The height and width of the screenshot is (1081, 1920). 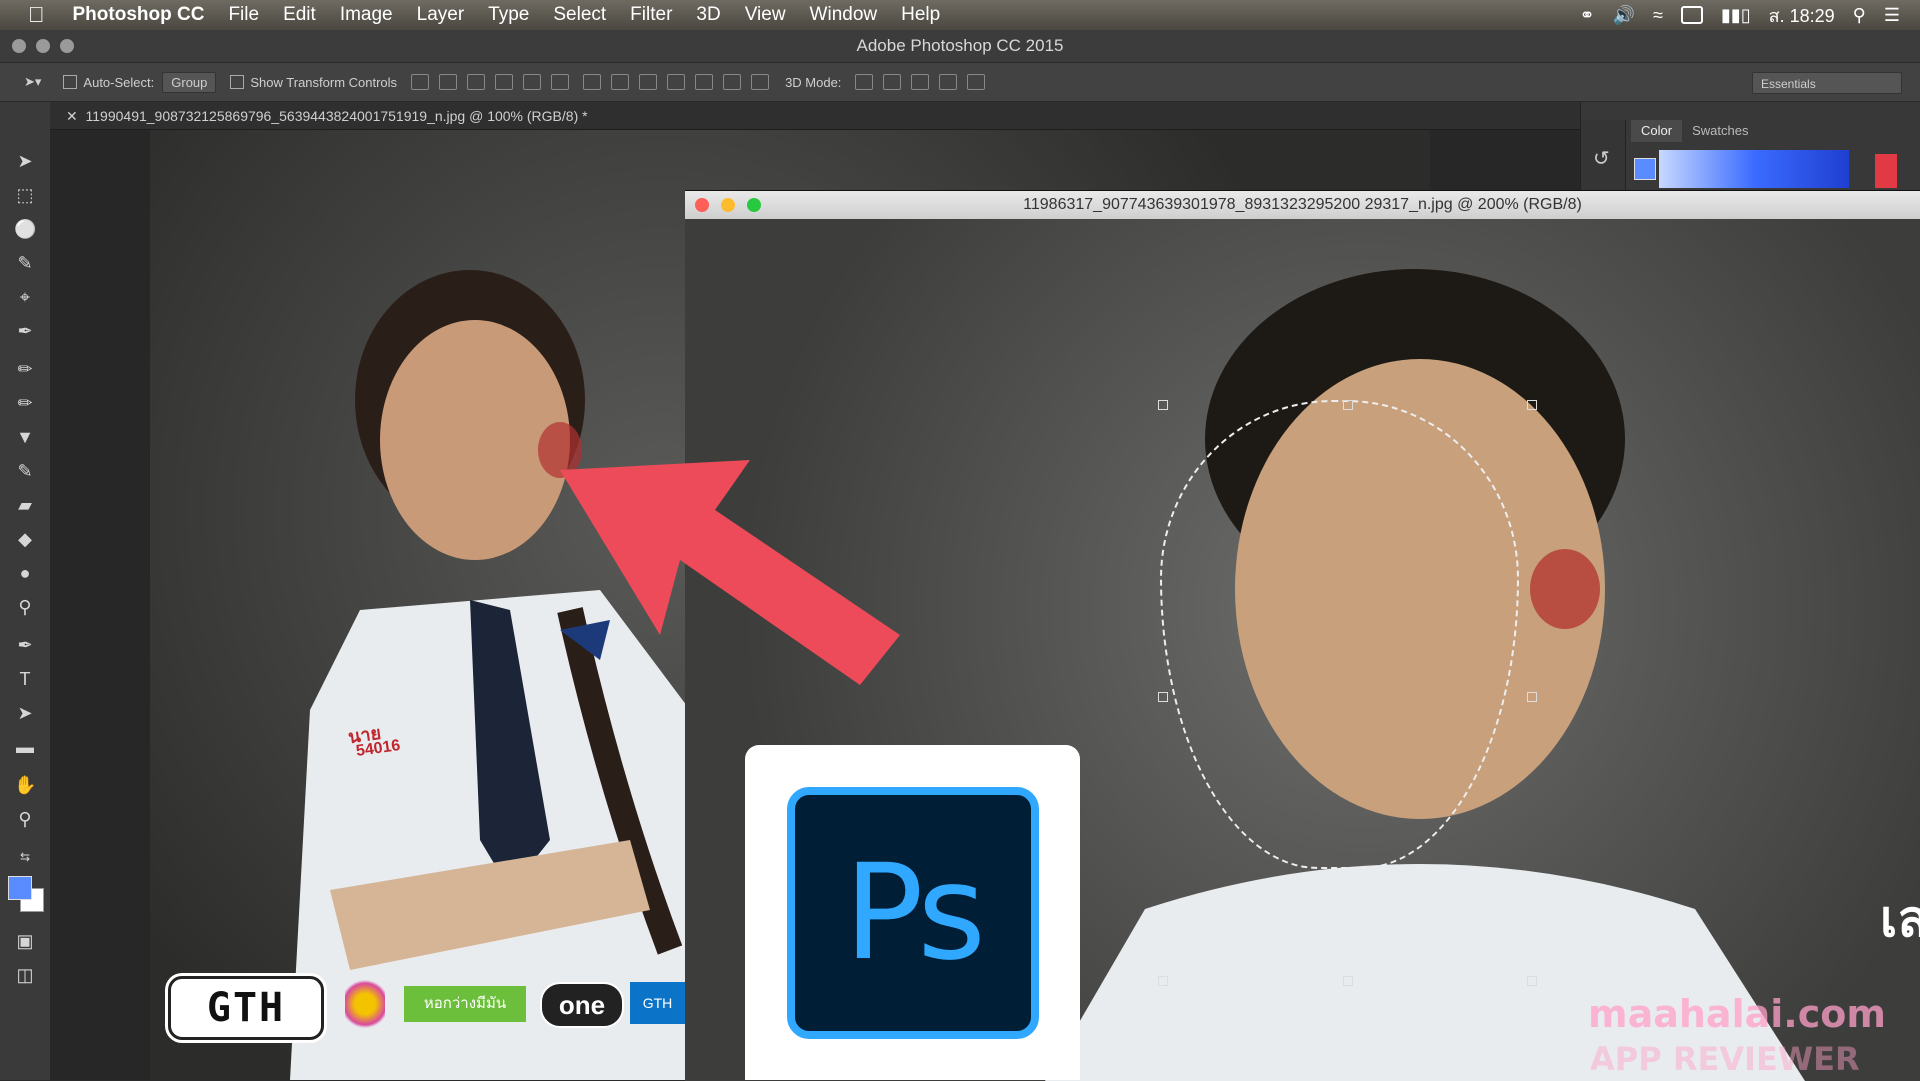 What do you see at coordinates (25, 975) in the screenshot?
I see `screen-mode-icon: ◫` at bounding box center [25, 975].